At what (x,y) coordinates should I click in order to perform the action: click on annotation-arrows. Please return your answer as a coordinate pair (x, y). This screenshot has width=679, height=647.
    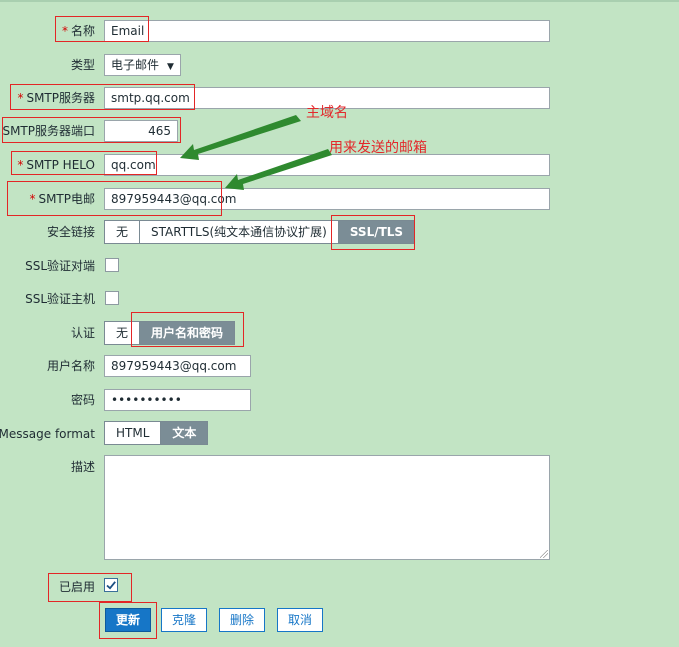
    Looking at the image, I should click on (256, 152).